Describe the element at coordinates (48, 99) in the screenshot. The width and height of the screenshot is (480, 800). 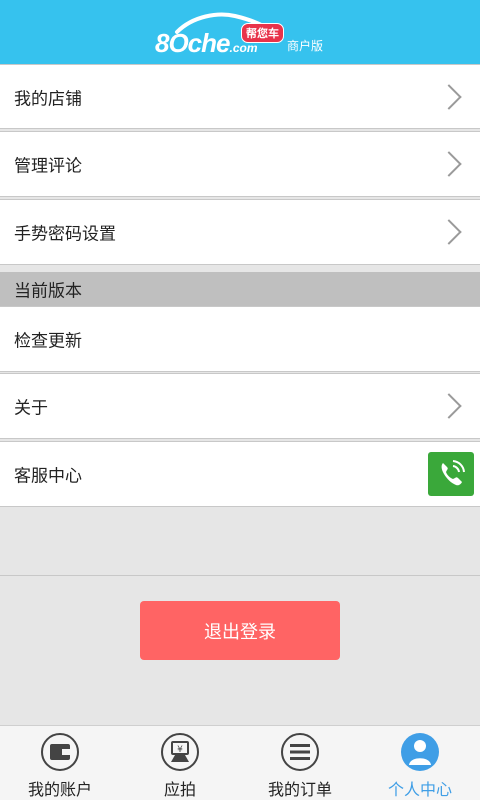
I see `menu-item-label: 我的店铺` at that location.